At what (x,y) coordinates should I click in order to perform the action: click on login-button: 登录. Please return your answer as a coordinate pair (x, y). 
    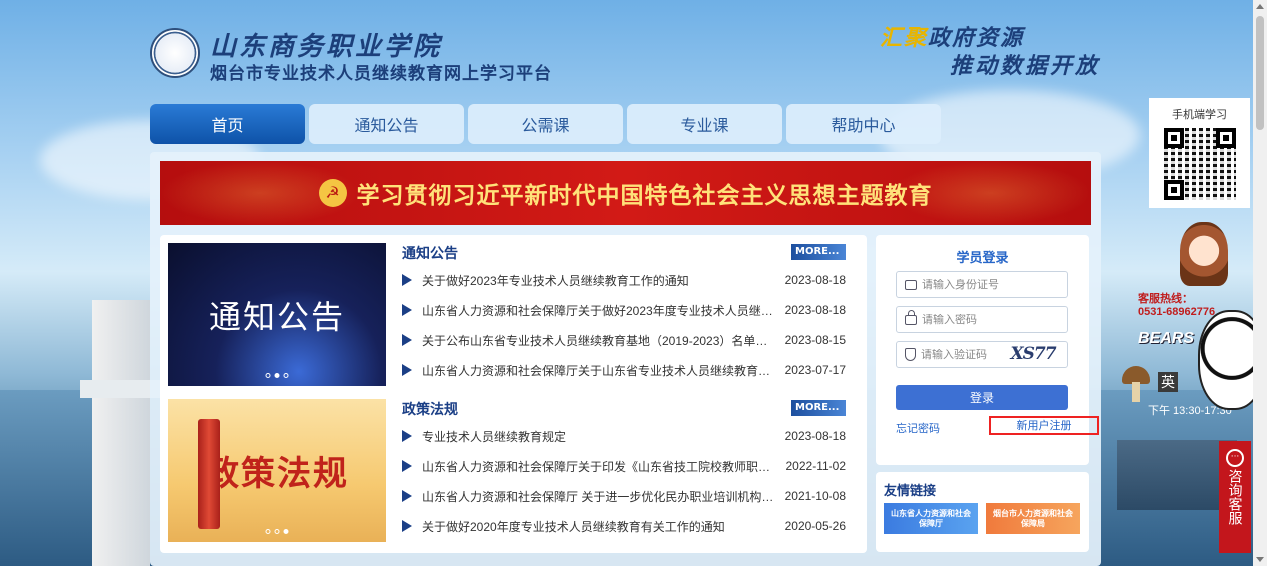
    Looking at the image, I should click on (982, 397).